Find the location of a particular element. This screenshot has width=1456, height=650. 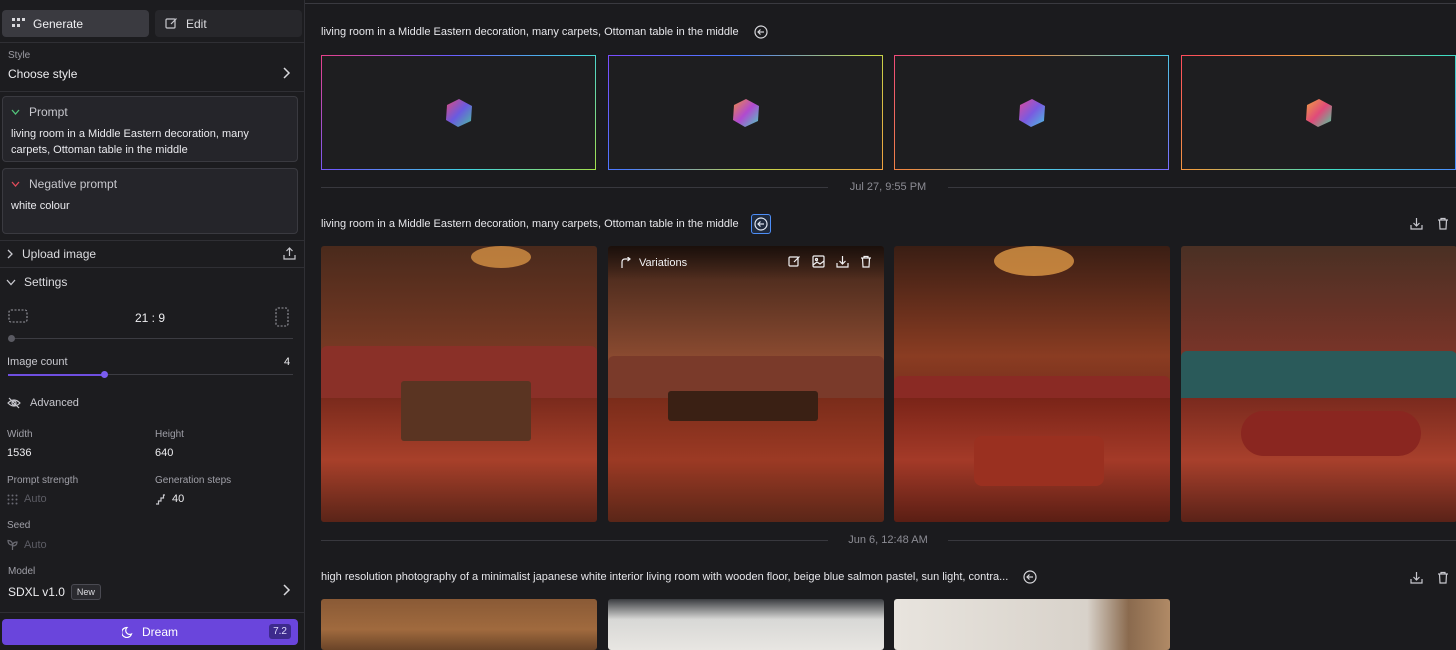

negative-prompt-box: Negative prompt white colour is located at coordinates (150, 201).